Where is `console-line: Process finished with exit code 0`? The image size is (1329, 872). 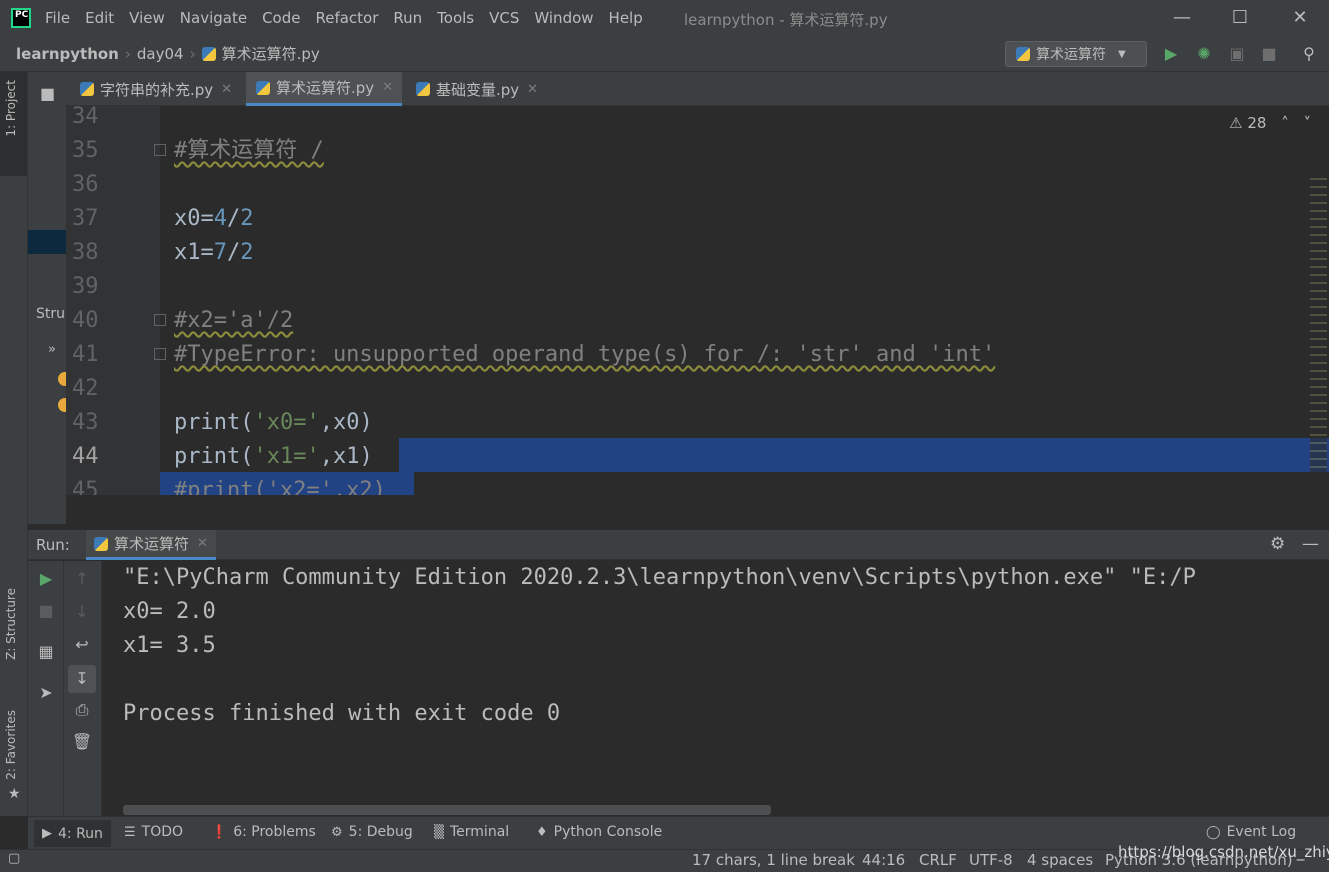
console-line: Process finished with exit code 0 is located at coordinates (342, 713).